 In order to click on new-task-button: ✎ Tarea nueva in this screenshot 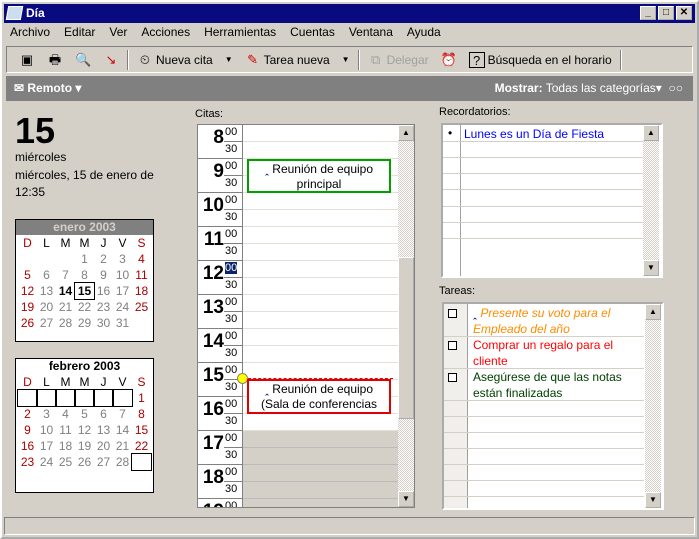, I will do `click(287, 60)`.